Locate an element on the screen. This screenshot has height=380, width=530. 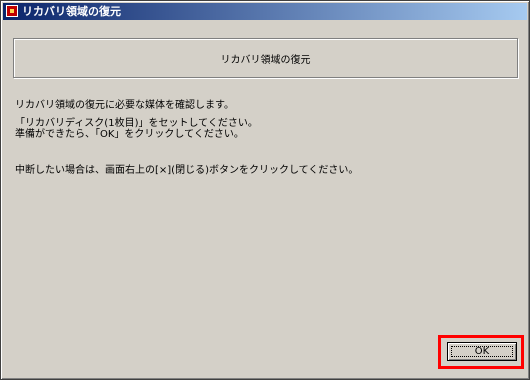
ok-button: OK is located at coordinates (482, 351).